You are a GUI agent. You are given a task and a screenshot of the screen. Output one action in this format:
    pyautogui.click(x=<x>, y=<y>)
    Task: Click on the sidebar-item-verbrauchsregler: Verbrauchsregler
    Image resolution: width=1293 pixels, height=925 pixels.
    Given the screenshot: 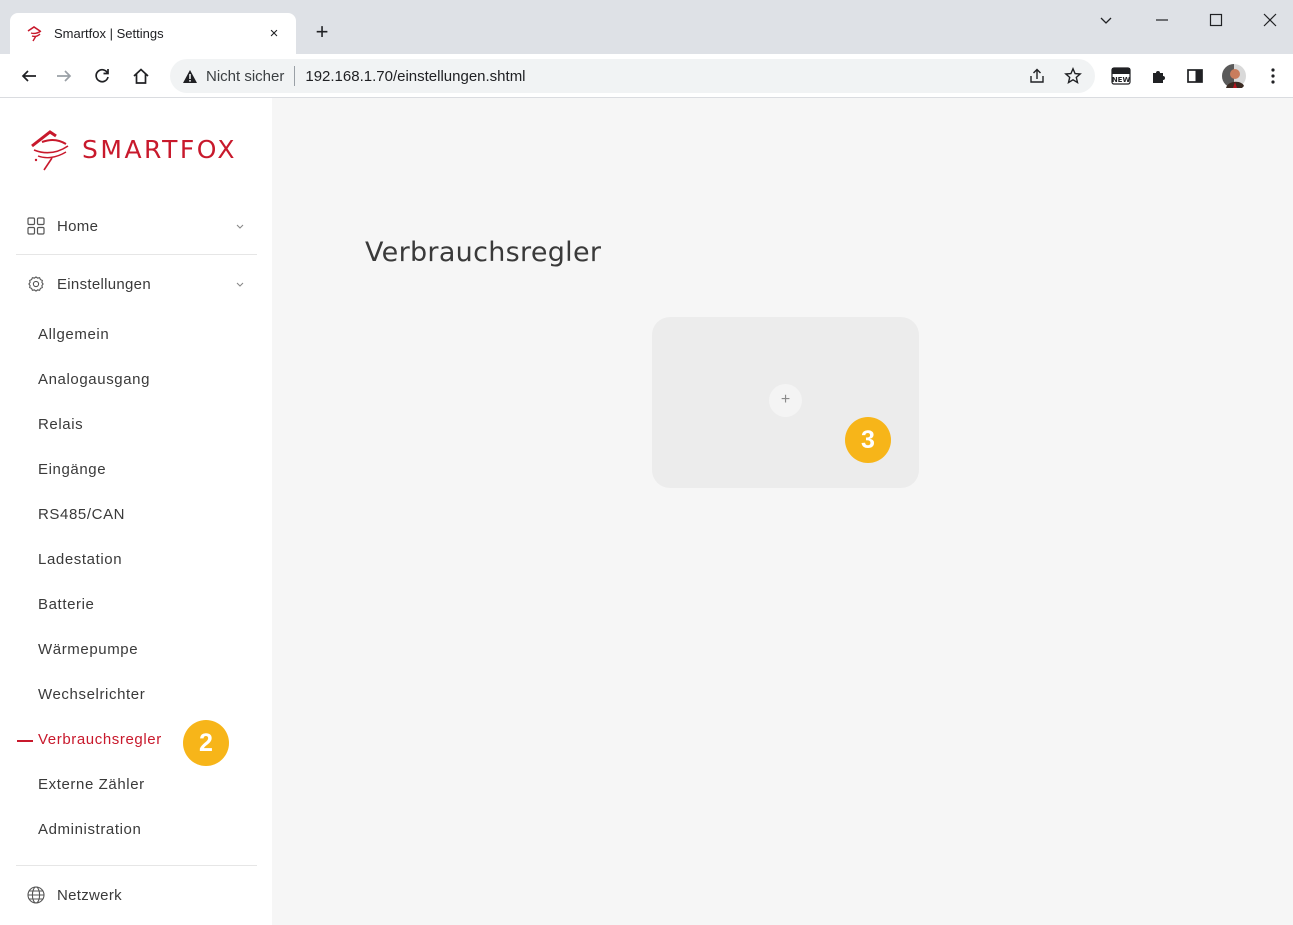 What is the action you would take?
    pyautogui.click(x=100, y=740)
    